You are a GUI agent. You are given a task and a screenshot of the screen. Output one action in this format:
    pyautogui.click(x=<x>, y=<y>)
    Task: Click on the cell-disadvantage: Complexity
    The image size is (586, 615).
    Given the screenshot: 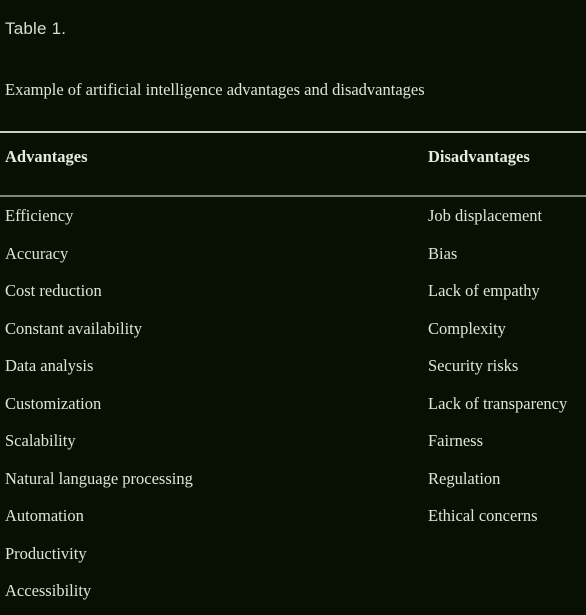 What is the action you would take?
    pyautogui.click(x=467, y=328)
    